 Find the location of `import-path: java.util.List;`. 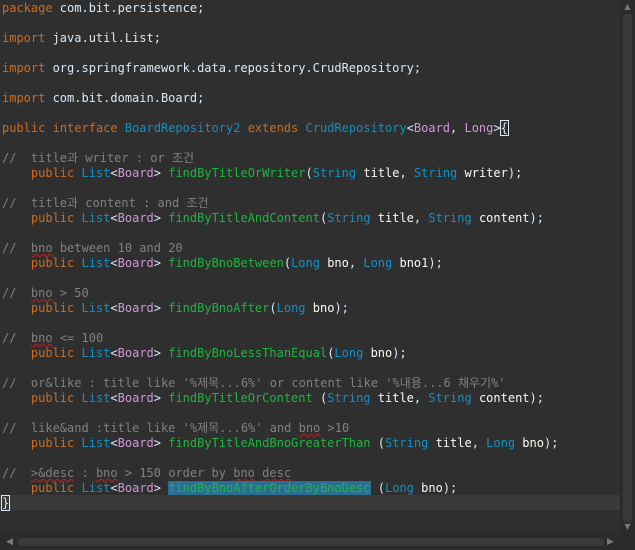

import-path: java.util.List; is located at coordinates (103, 38).